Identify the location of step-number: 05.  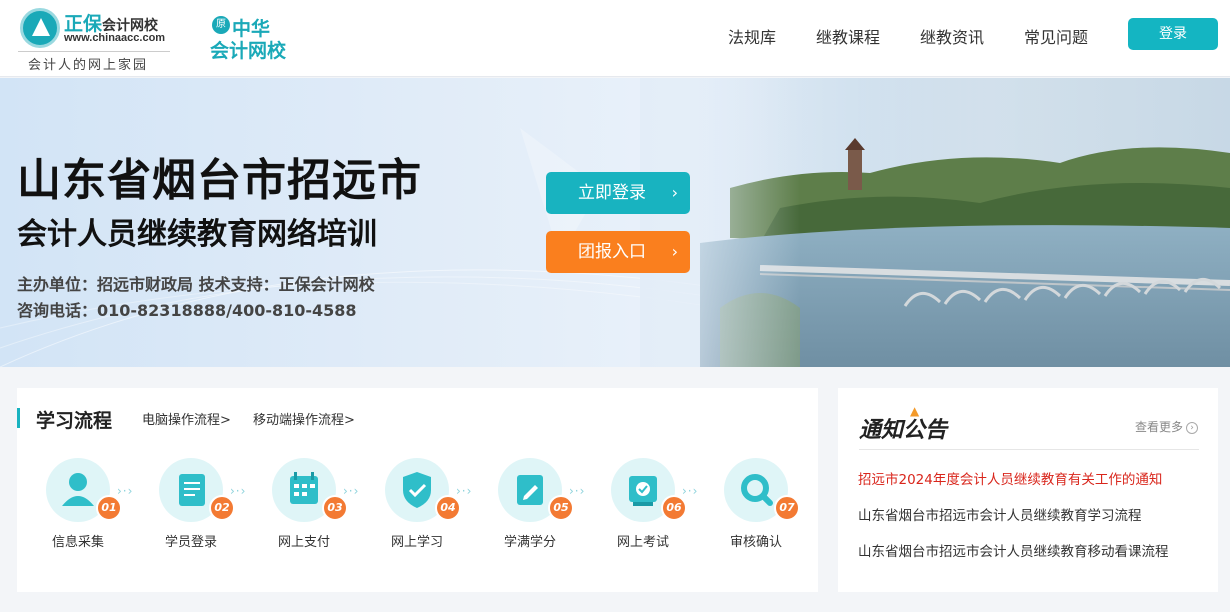
(561, 508).